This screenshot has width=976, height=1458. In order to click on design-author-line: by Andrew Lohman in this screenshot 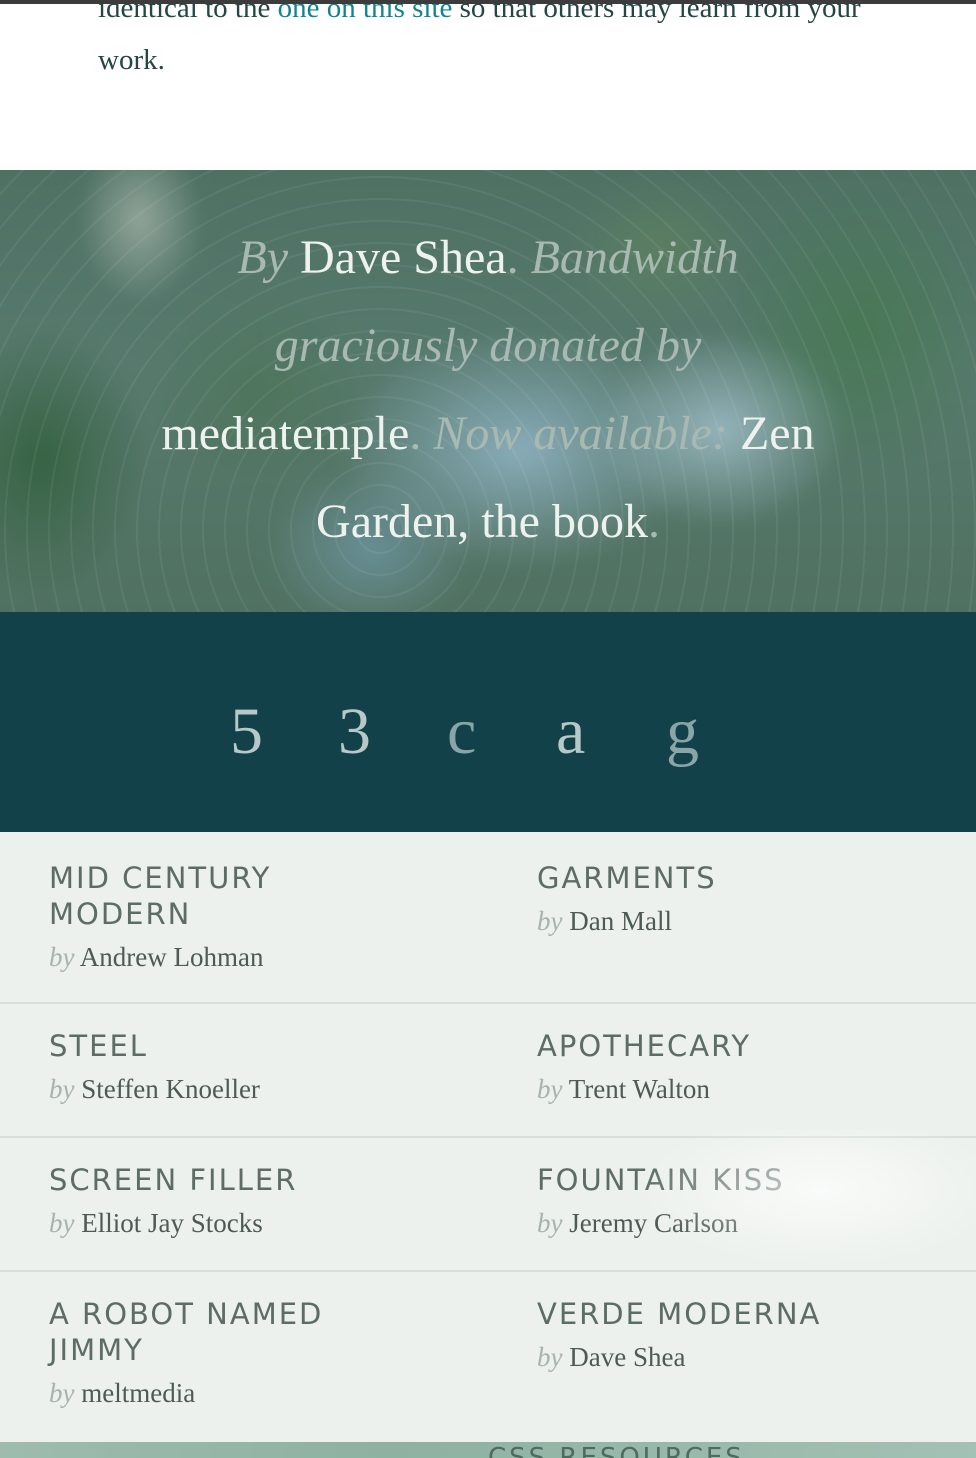, I will do `click(214, 957)`.